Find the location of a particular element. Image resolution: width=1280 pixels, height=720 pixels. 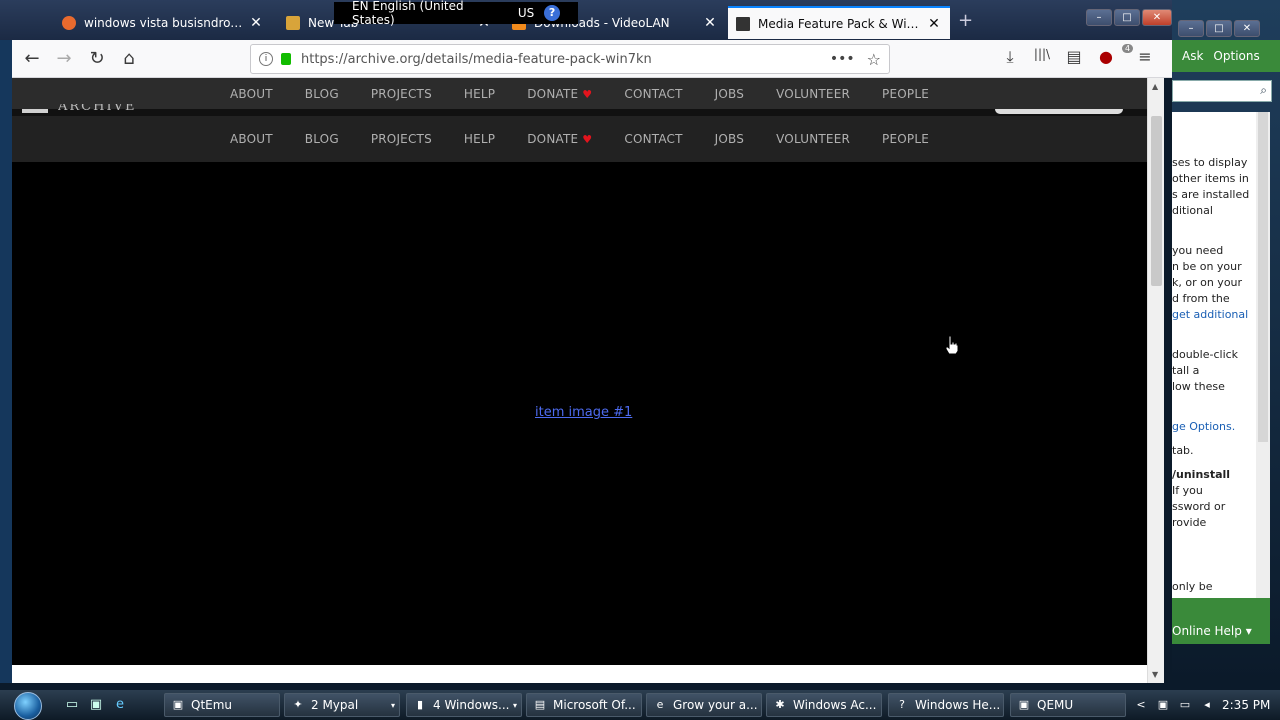

tray-expand-icon: < is located at coordinates (1141, 705).